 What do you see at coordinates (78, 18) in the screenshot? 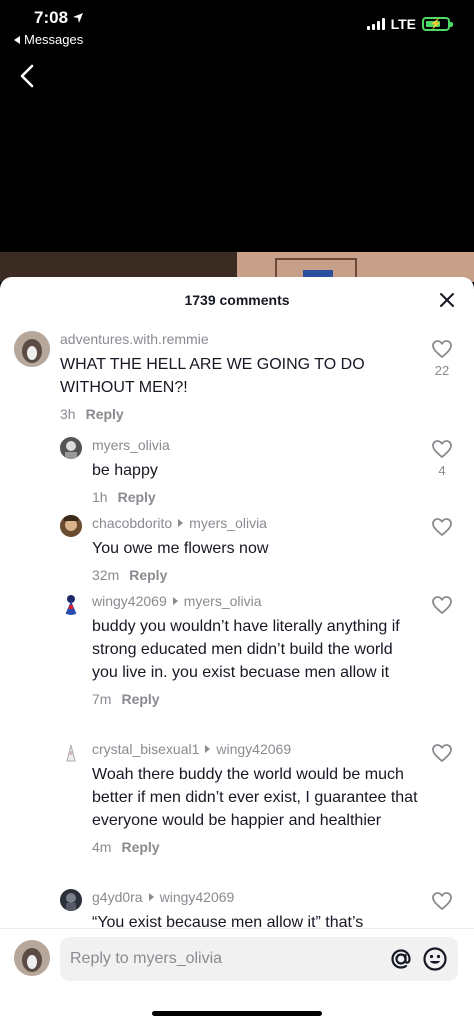
I see `location-arrow-icon` at bounding box center [78, 18].